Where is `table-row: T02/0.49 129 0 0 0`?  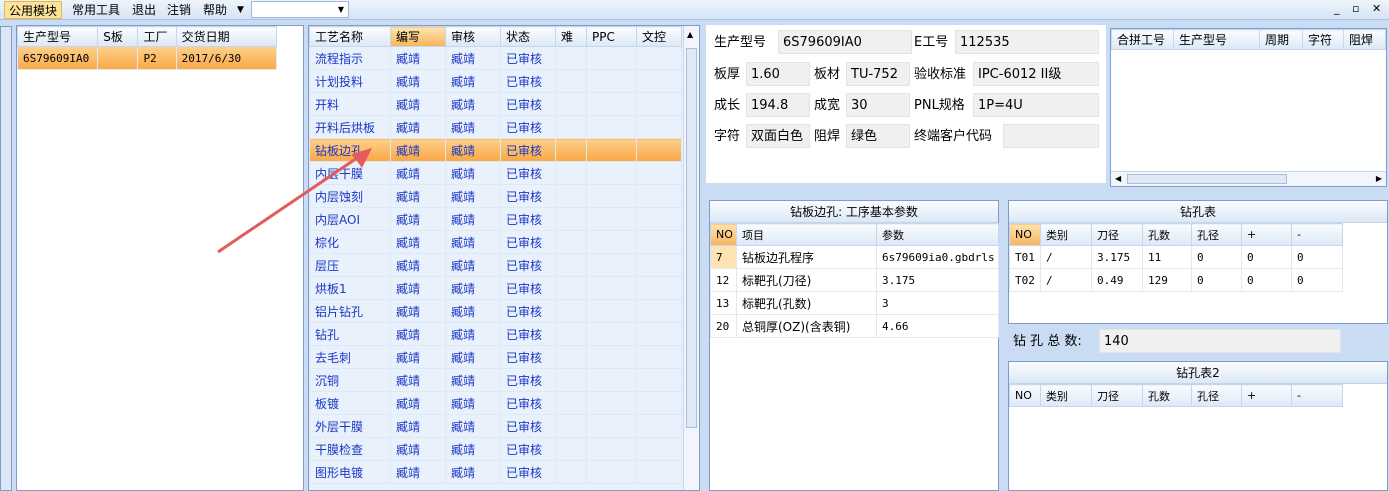
table-row: T02/0.49 129 0 0 0 is located at coordinates (1176, 280).